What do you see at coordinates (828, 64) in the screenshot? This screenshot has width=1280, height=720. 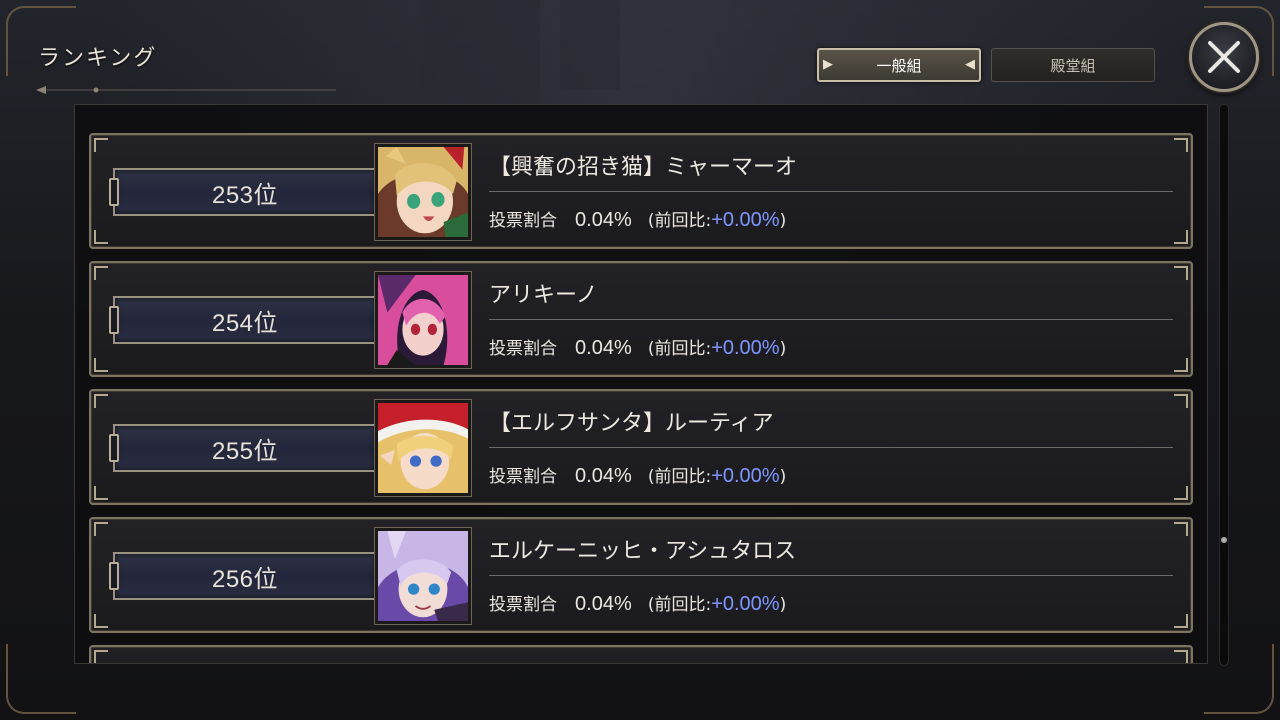 I see `tab-arrow-left-icon: ▶` at bounding box center [828, 64].